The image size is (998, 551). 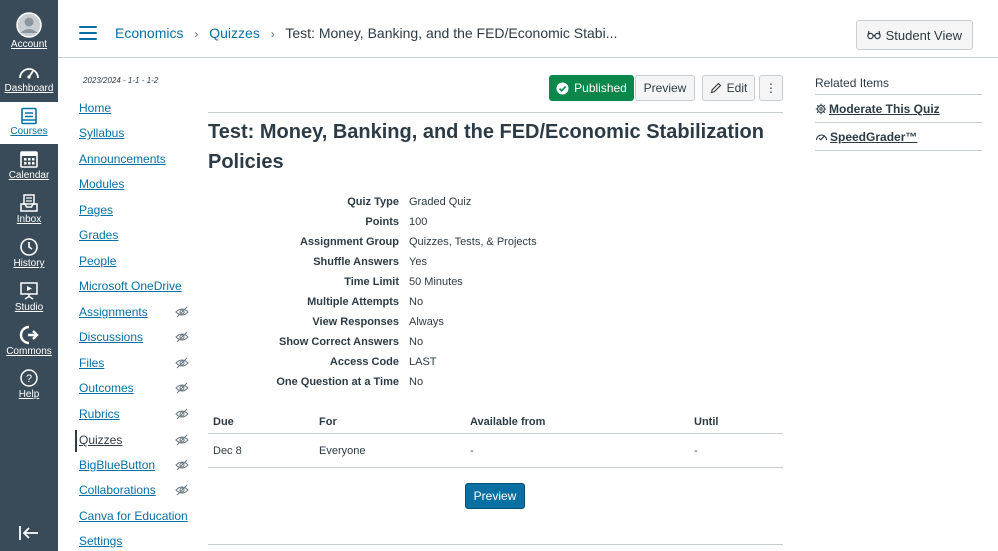 I want to click on edit-button: Edit, so click(x=728, y=88).